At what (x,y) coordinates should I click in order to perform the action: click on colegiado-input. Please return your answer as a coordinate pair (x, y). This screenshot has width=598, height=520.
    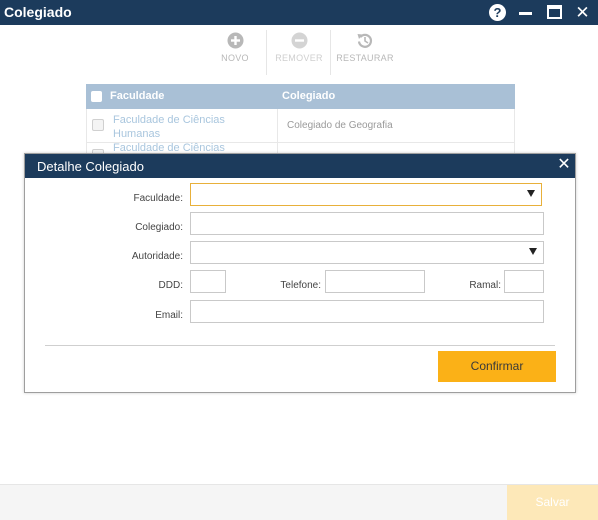
    Looking at the image, I should click on (367, 223).